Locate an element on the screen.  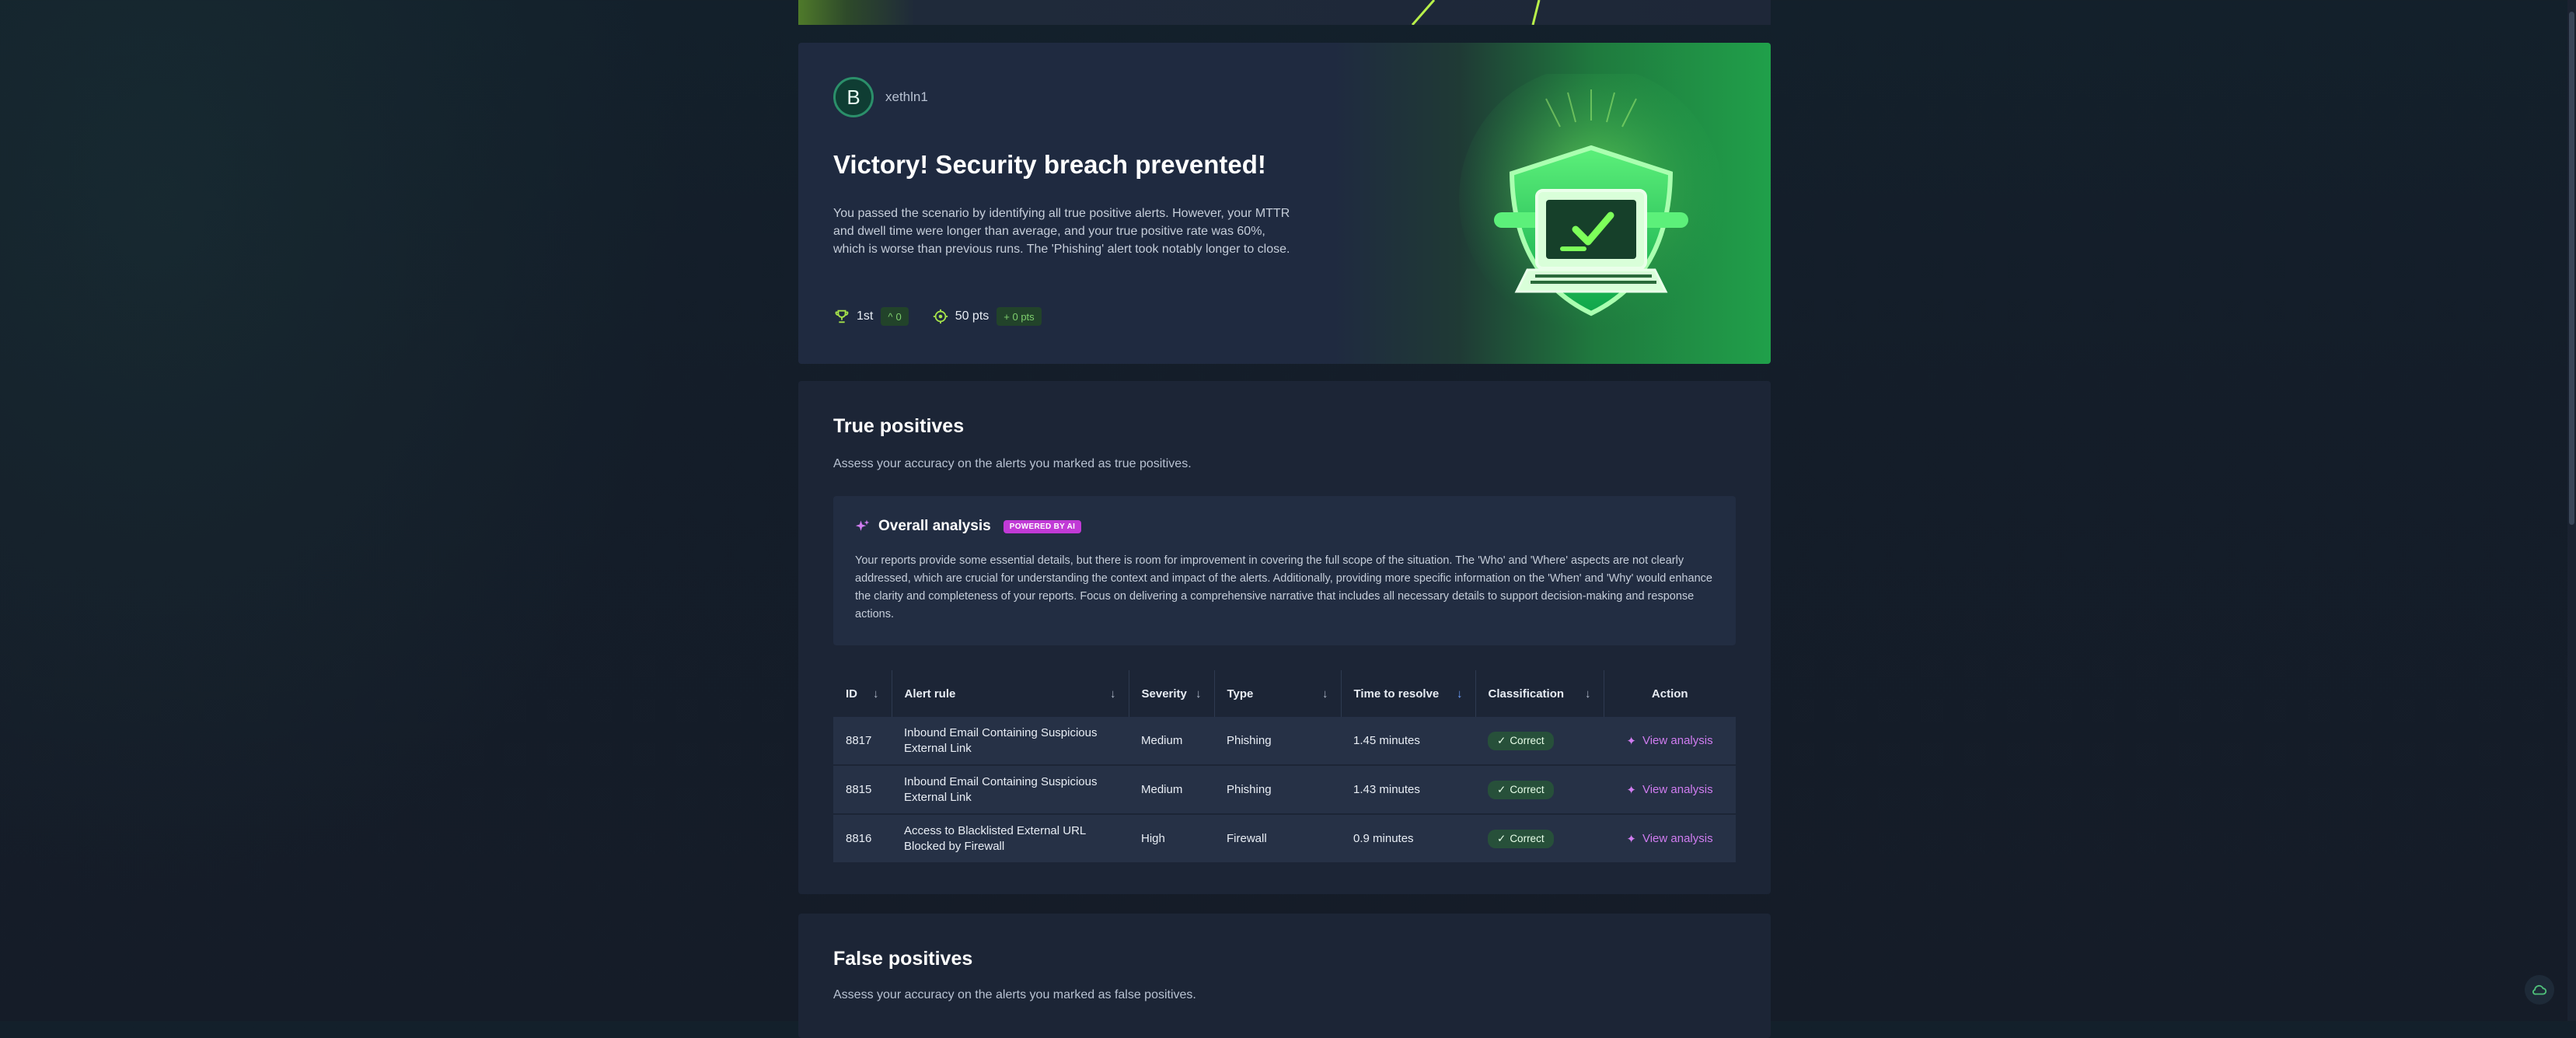
time-to-resolve: 1.45 minutes is located at coordinates (1408, 741).